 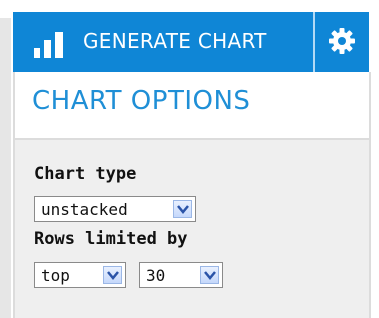 What do you see at coordinates (5, 168) in the screenshot?
I see `left-edge-divider` at bounding box center [5, 168].